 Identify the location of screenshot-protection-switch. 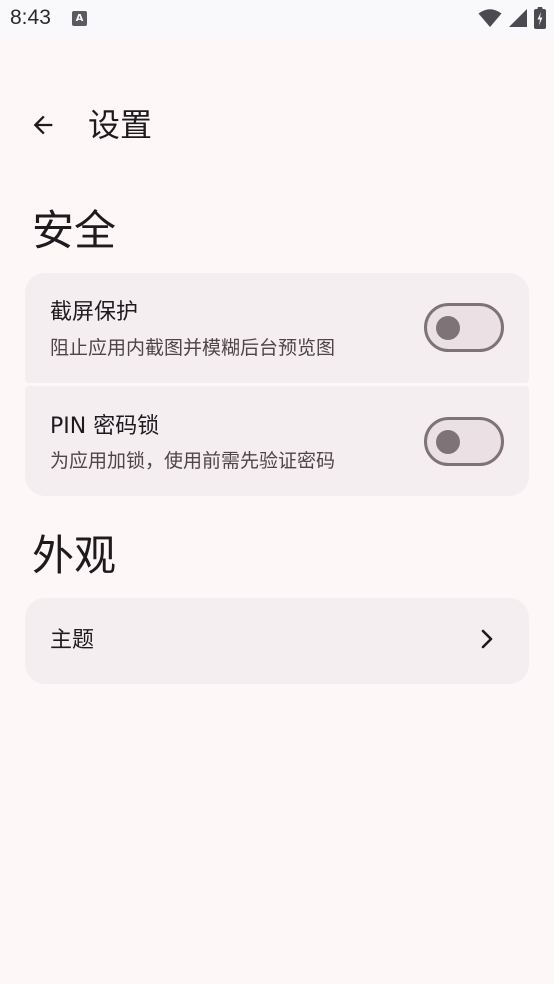
(464, 327).